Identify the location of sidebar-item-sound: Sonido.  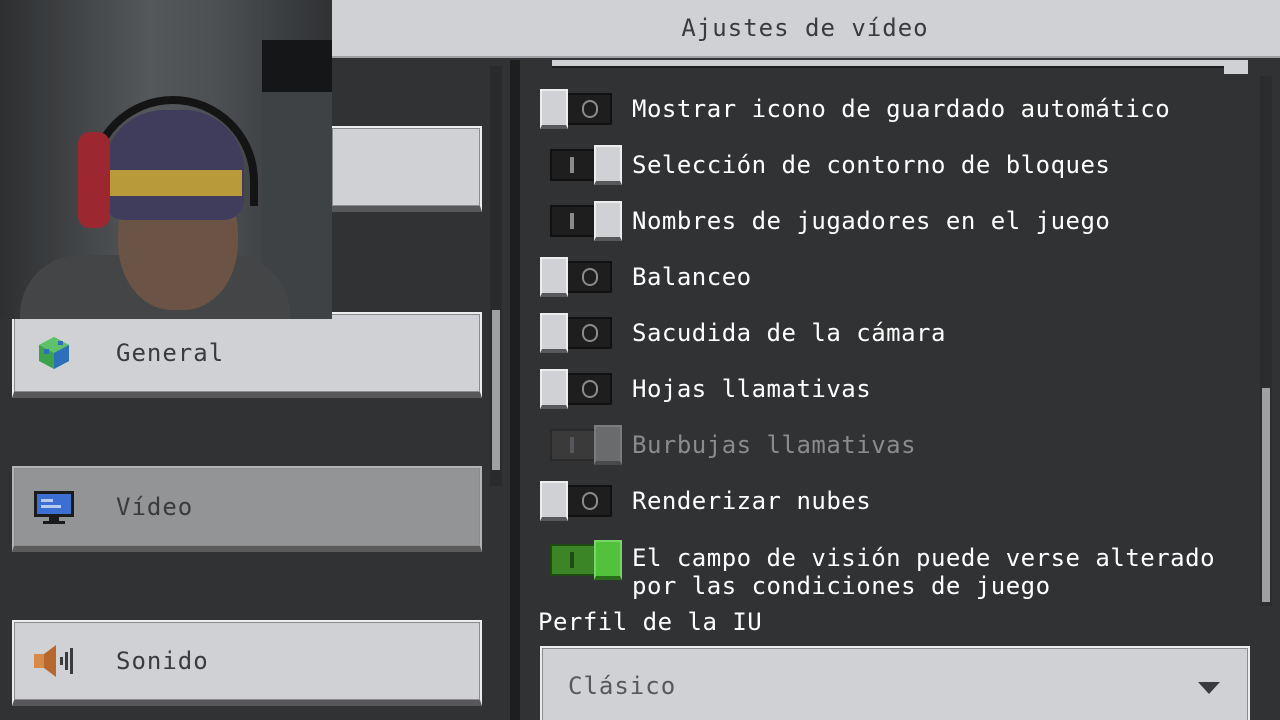
(247, 663).